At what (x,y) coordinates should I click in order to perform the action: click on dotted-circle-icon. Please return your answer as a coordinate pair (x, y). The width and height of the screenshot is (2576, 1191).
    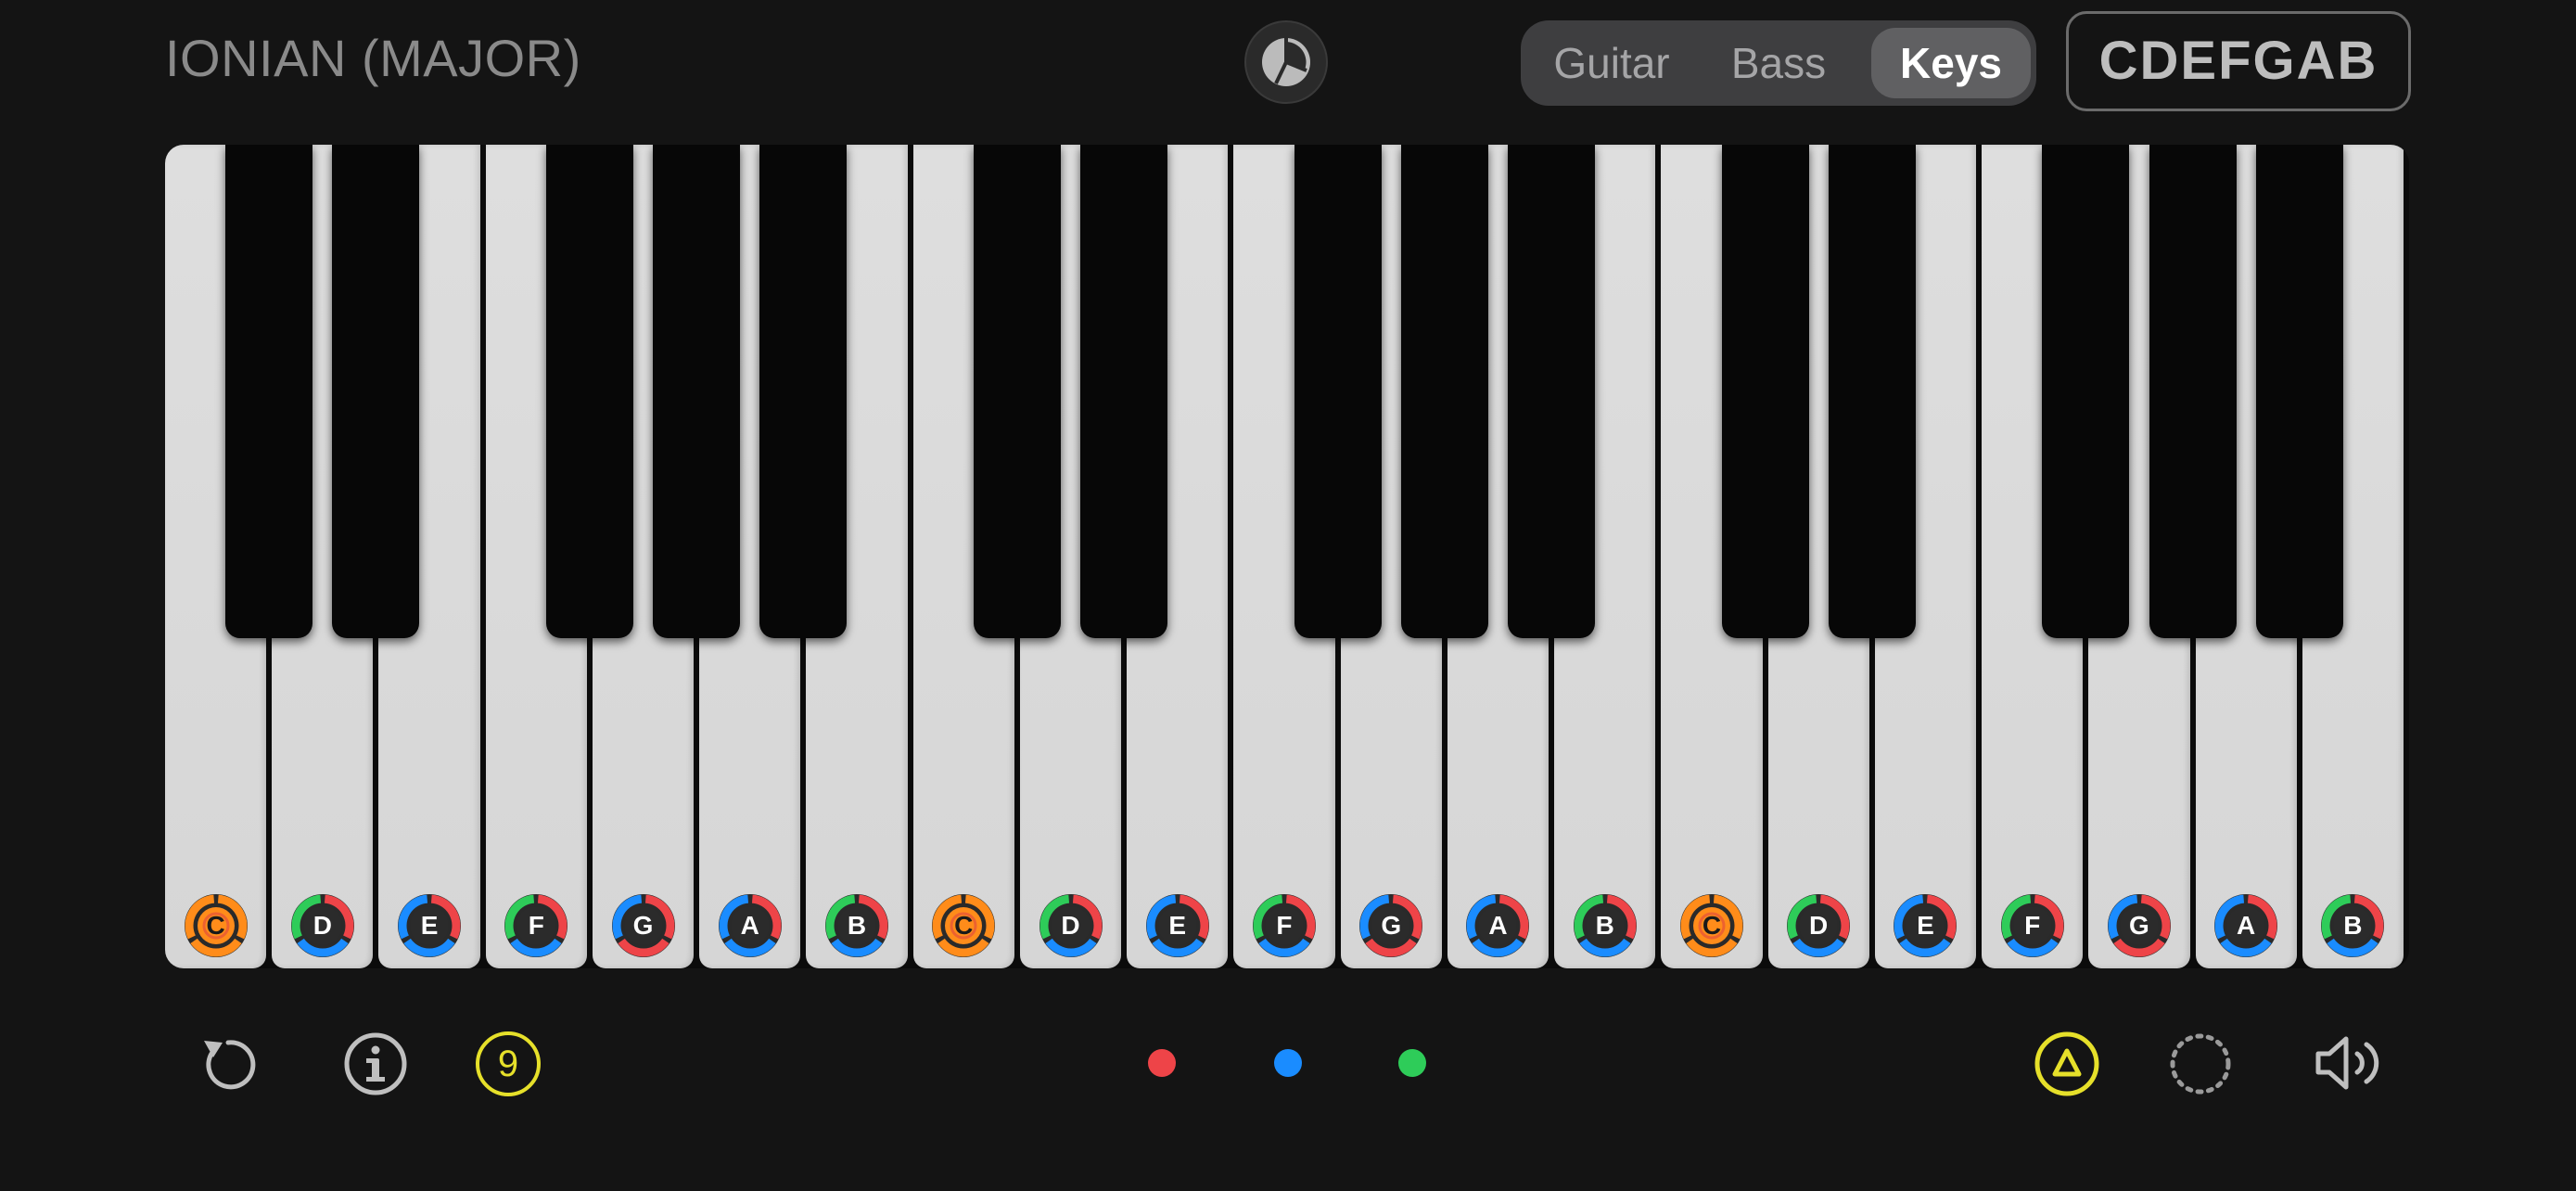
    Looking at the image, I should click on (2200, 1064).